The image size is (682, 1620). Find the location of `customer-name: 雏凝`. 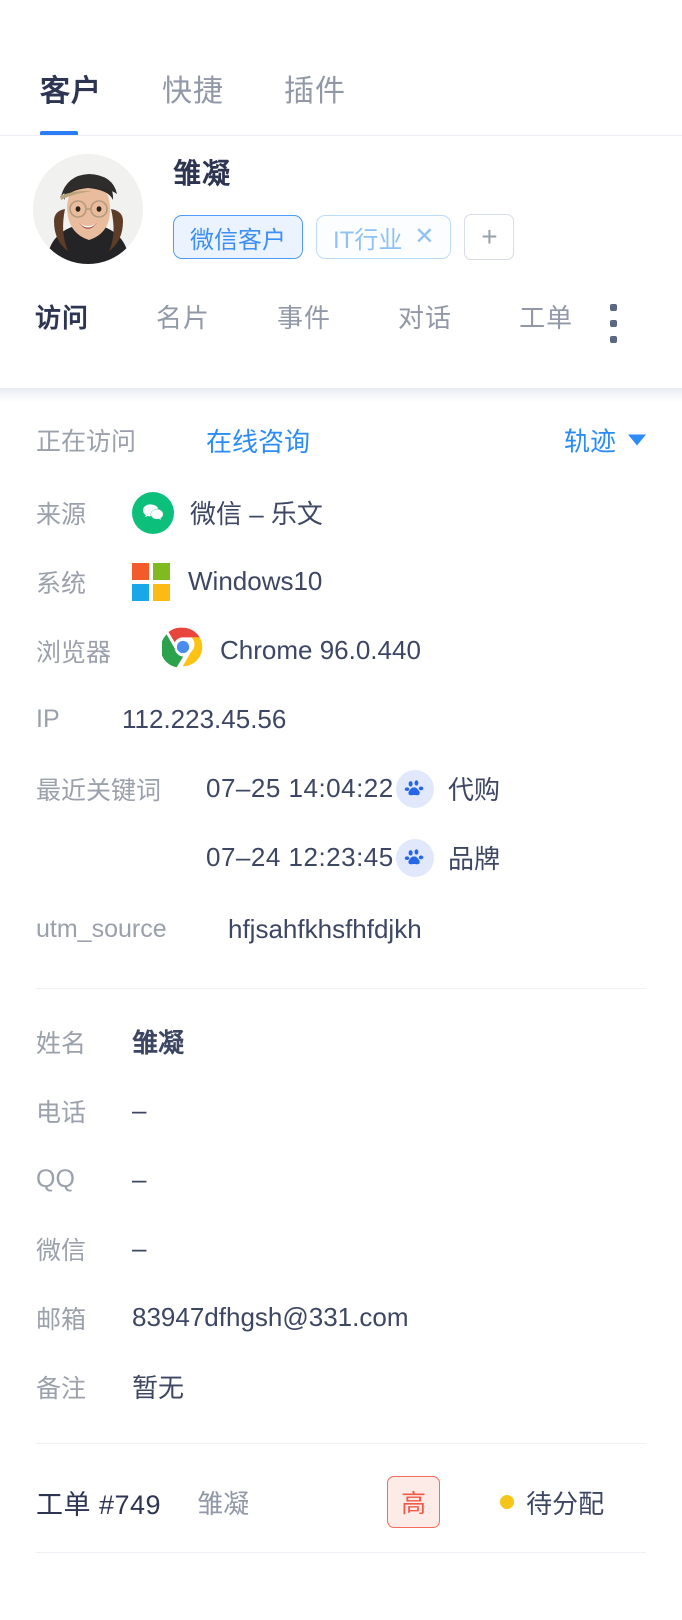

customer-name: 雏凝 is located at coordinates (202, 173).